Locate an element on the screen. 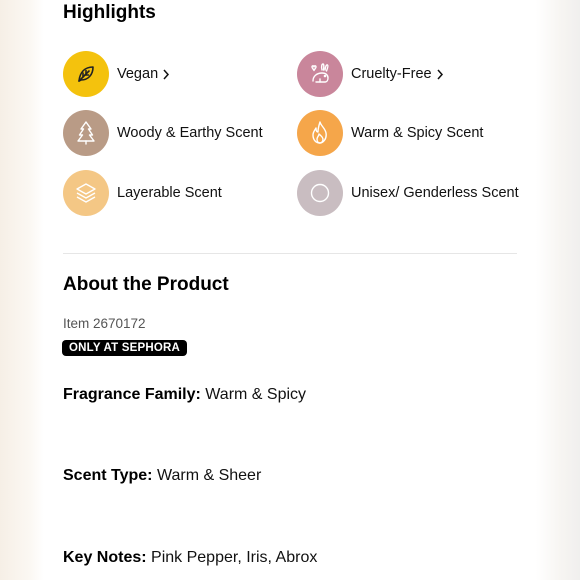 The width and height of the screenshot is (580, 580). exclusive-badge: ONLY AT SEPHORA is located at coordinates (124, 348).